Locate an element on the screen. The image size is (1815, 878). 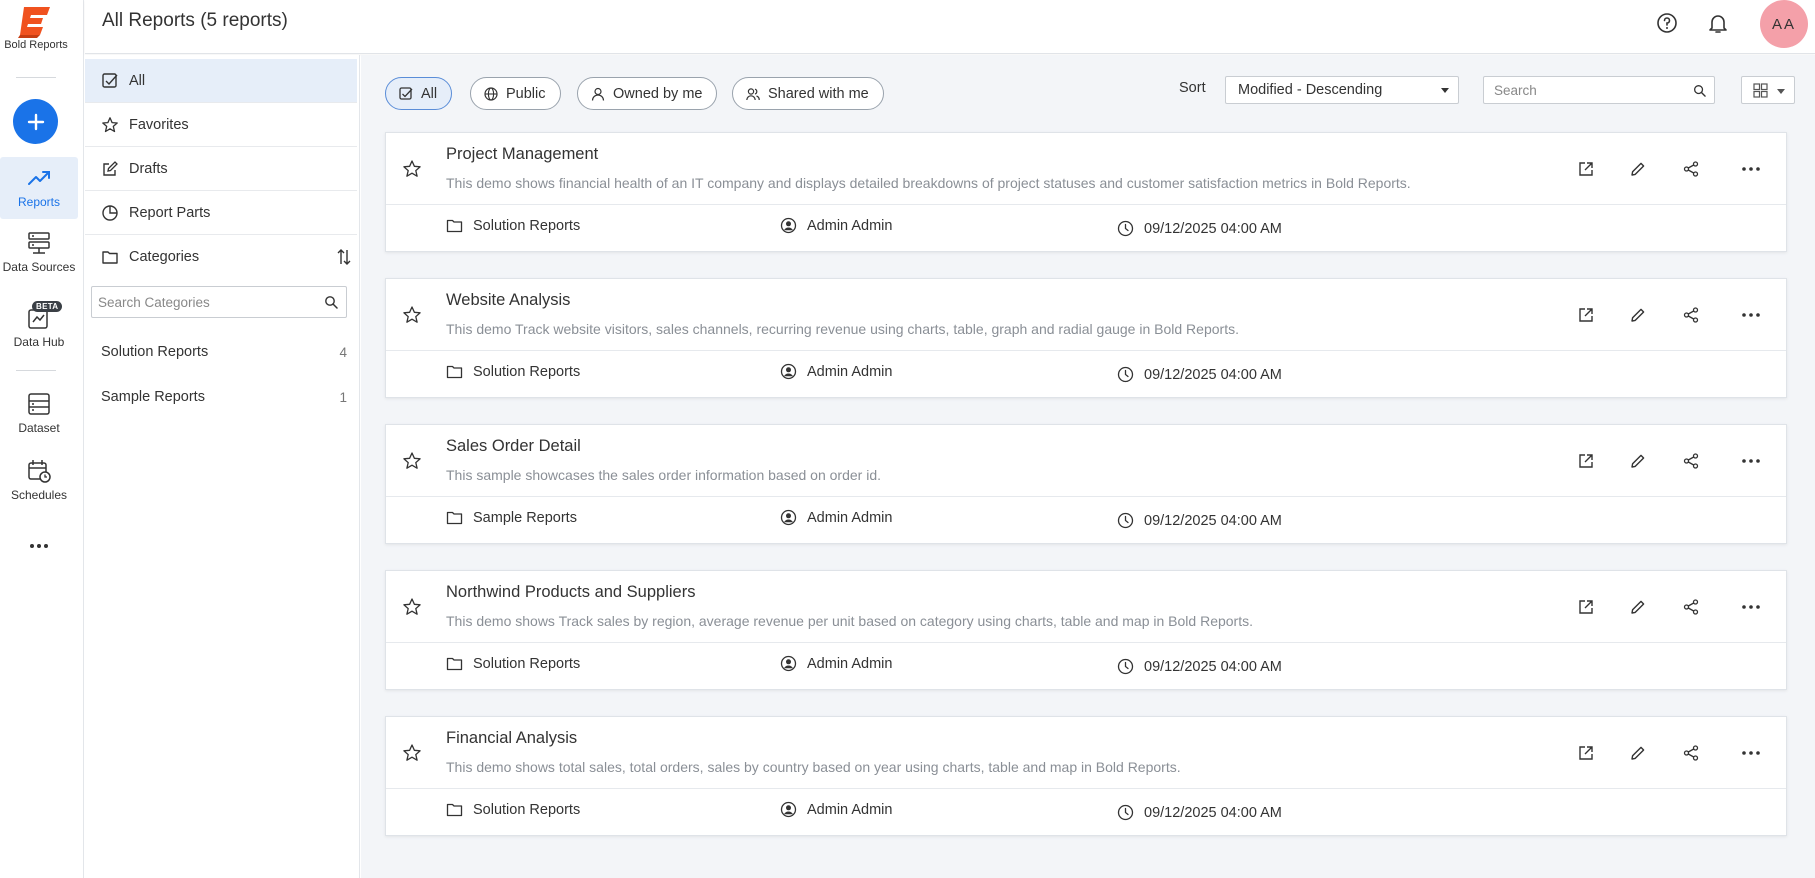
nav-item-data-sources: Data Sources is located at coordinates (39, 252).